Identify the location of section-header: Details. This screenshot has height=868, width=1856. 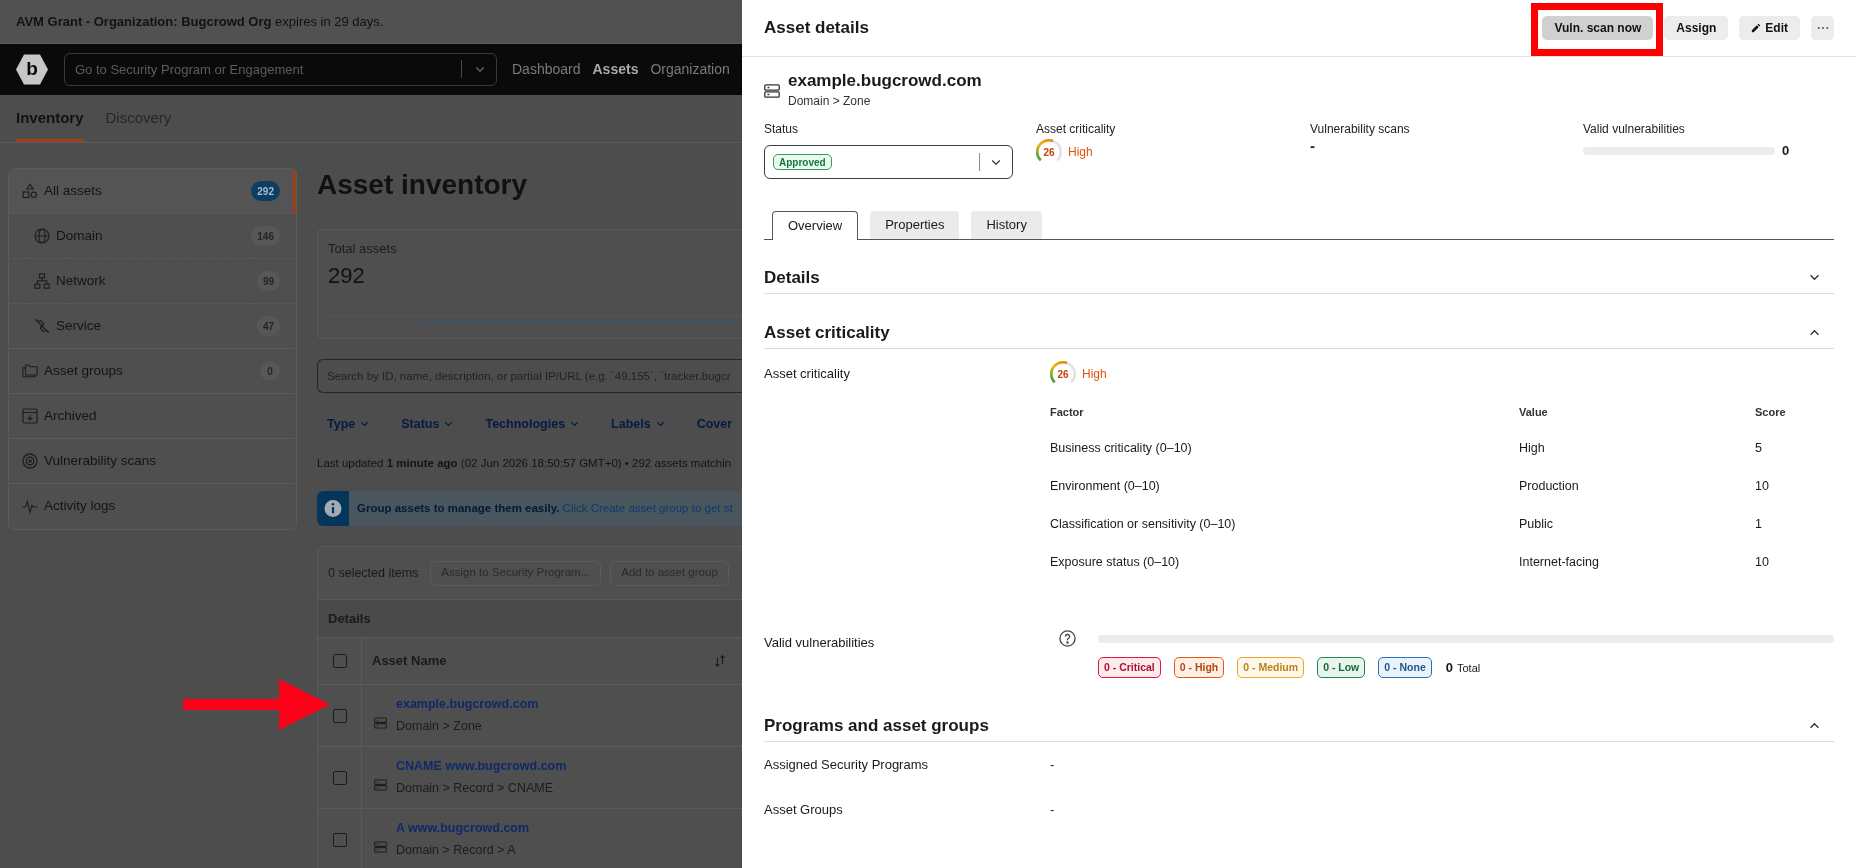
(1299, 278).